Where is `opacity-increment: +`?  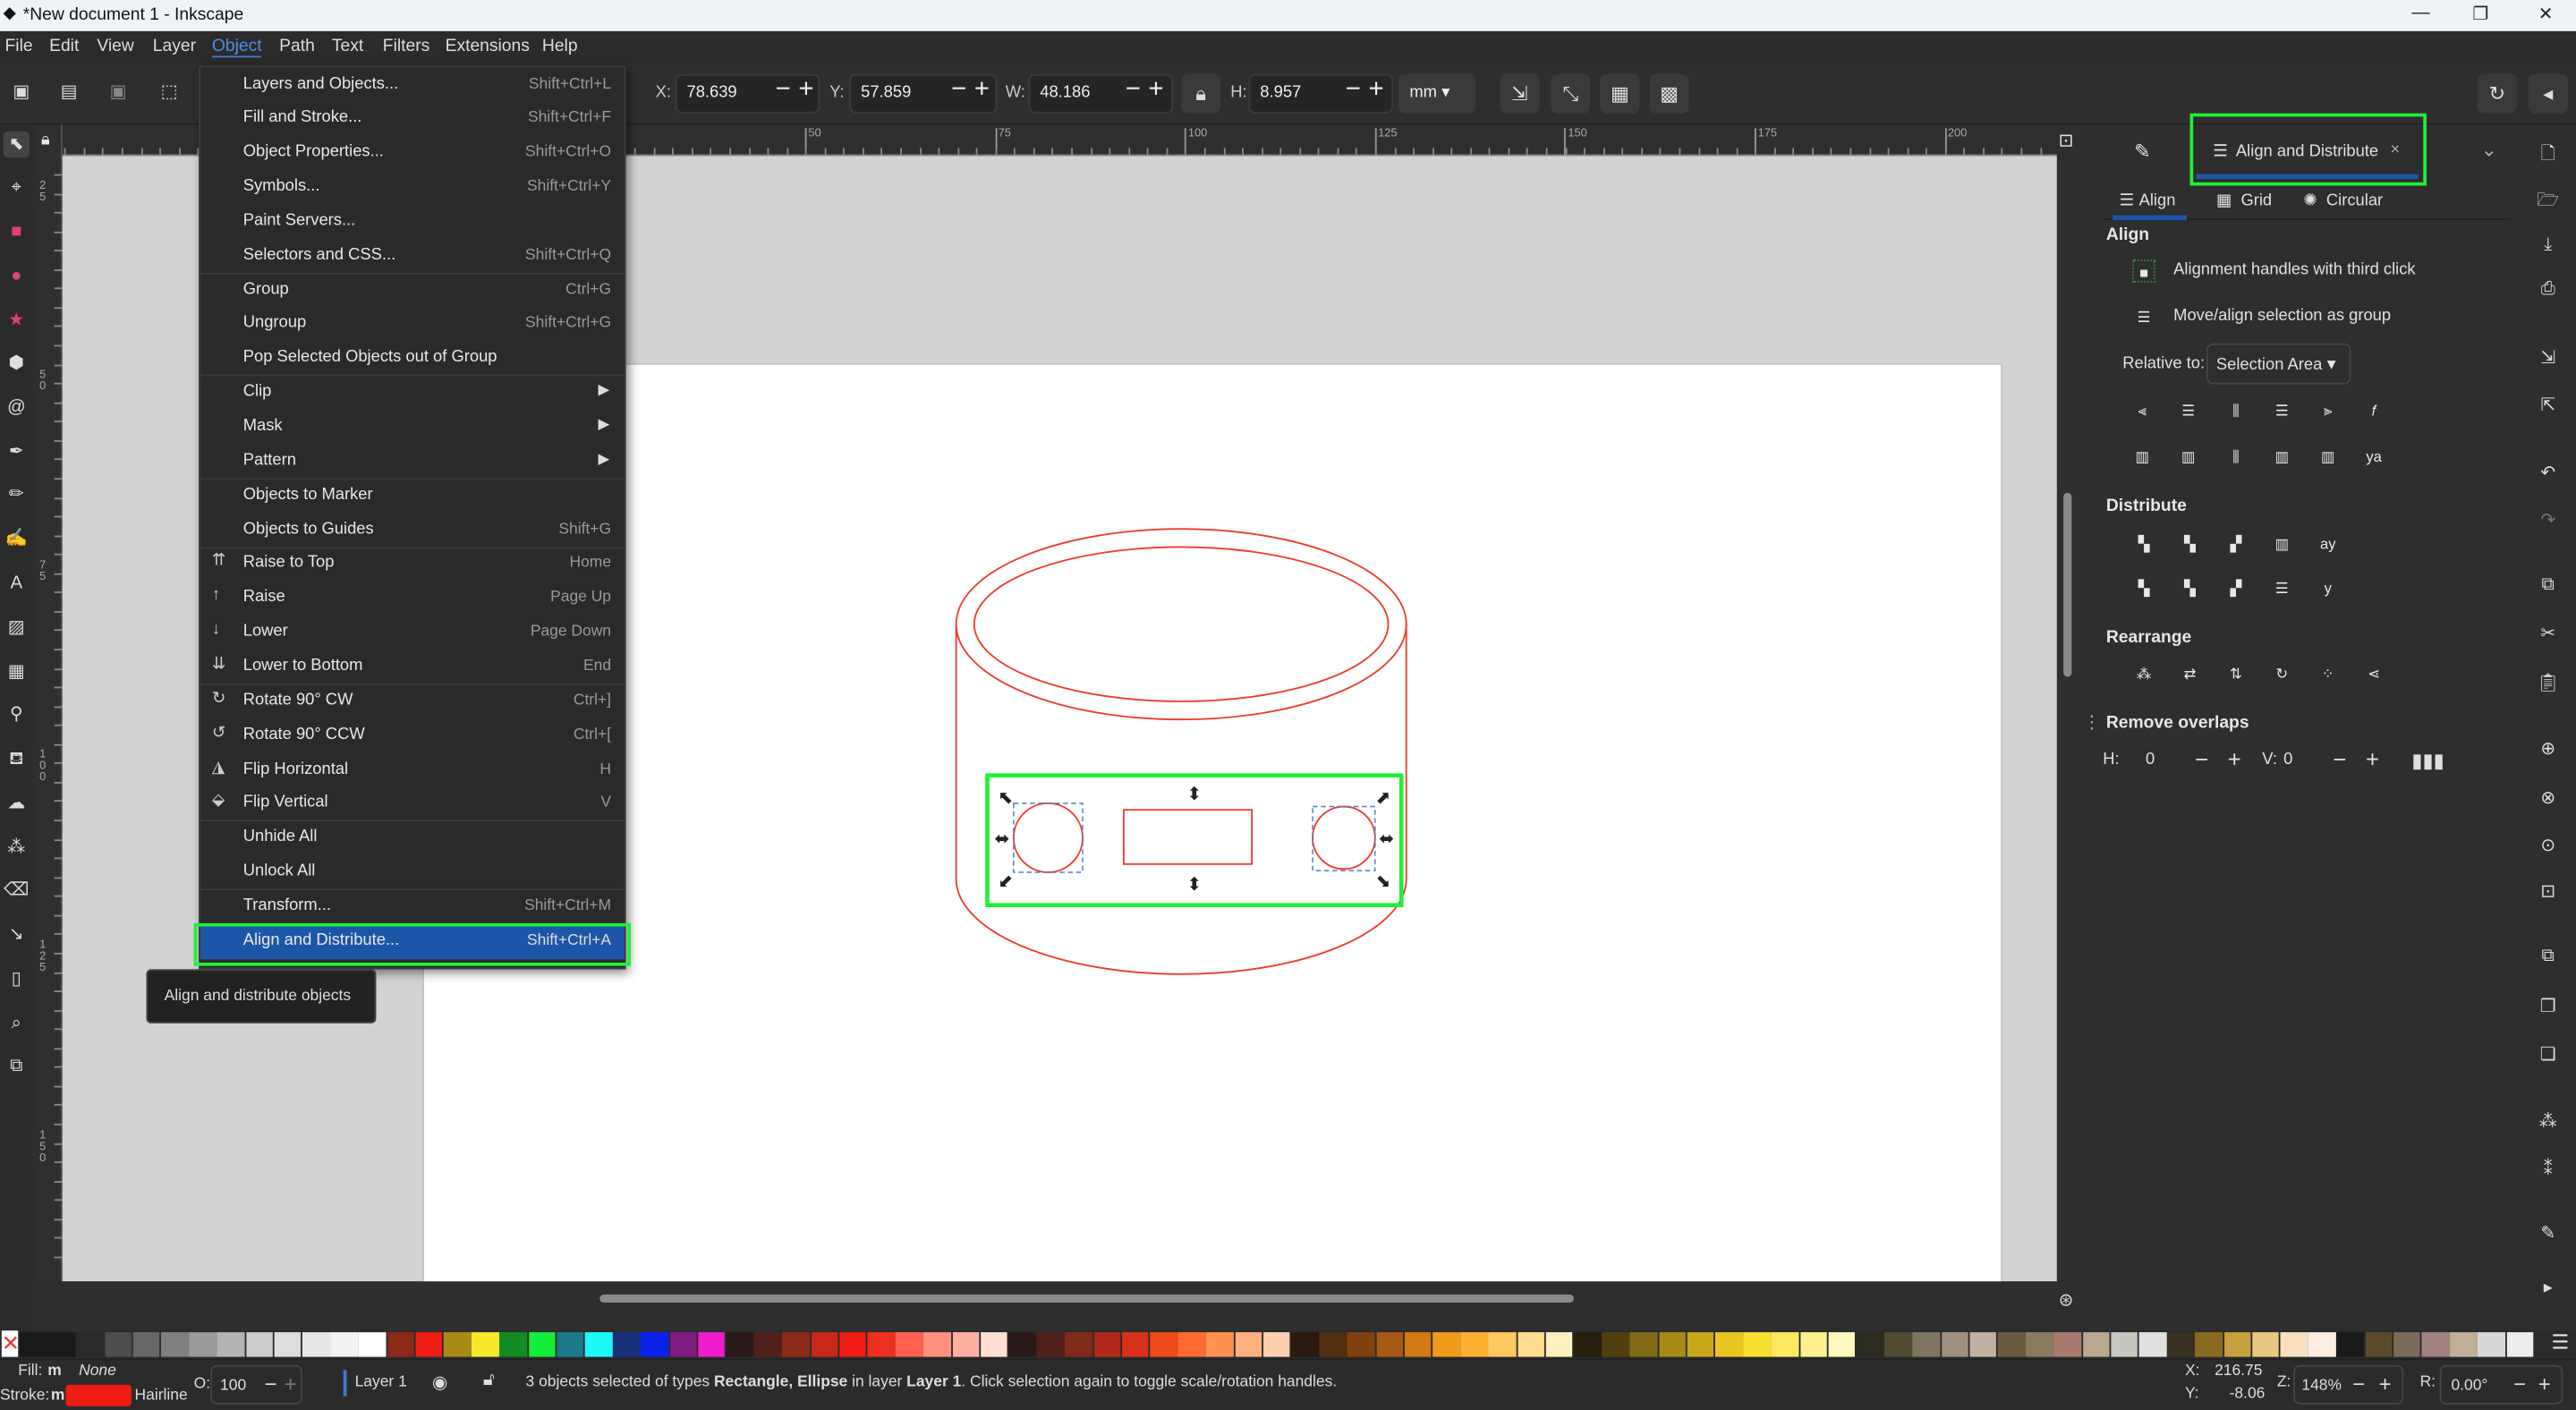 opacity-increment: + is located at coordinates (291, 1385).